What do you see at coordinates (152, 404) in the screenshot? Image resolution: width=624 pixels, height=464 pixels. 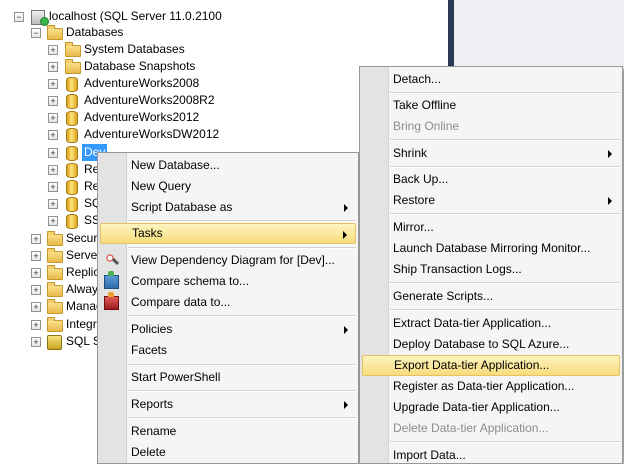 I see `menu-item-label: Reports` at bounding box center [152, 404].